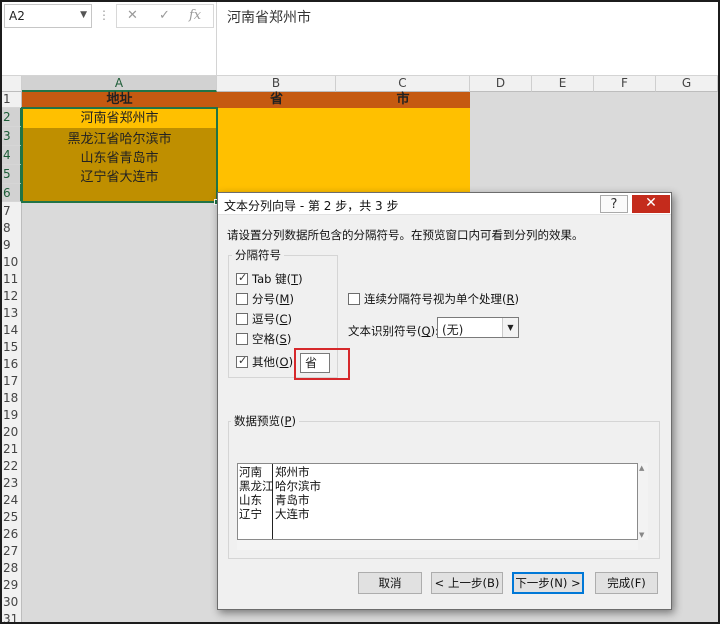  Describe the element at coordinates (195, 15) in the screenshot. I see `fx-icon: fx` at that location.